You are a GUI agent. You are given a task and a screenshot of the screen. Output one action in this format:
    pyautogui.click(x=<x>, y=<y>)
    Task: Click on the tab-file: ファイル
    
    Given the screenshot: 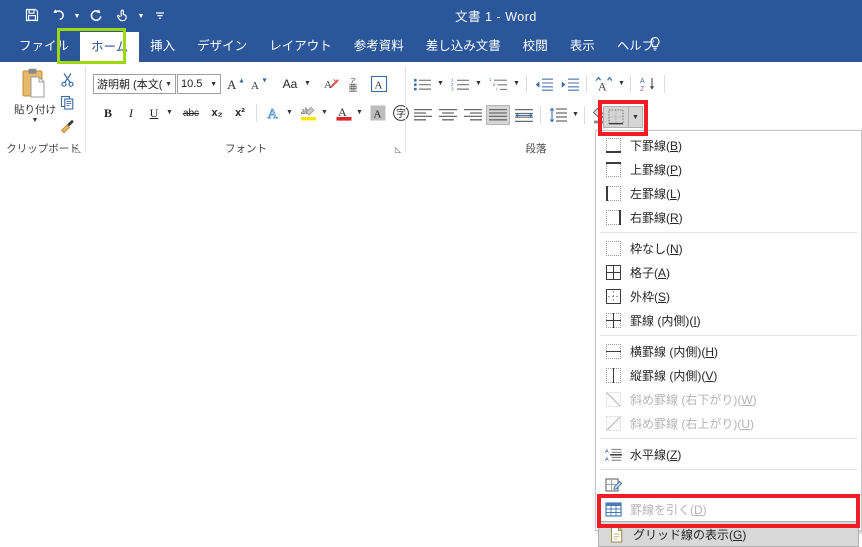 What is the action you would take?
    pyautogui.click(x=44, y=46)
    